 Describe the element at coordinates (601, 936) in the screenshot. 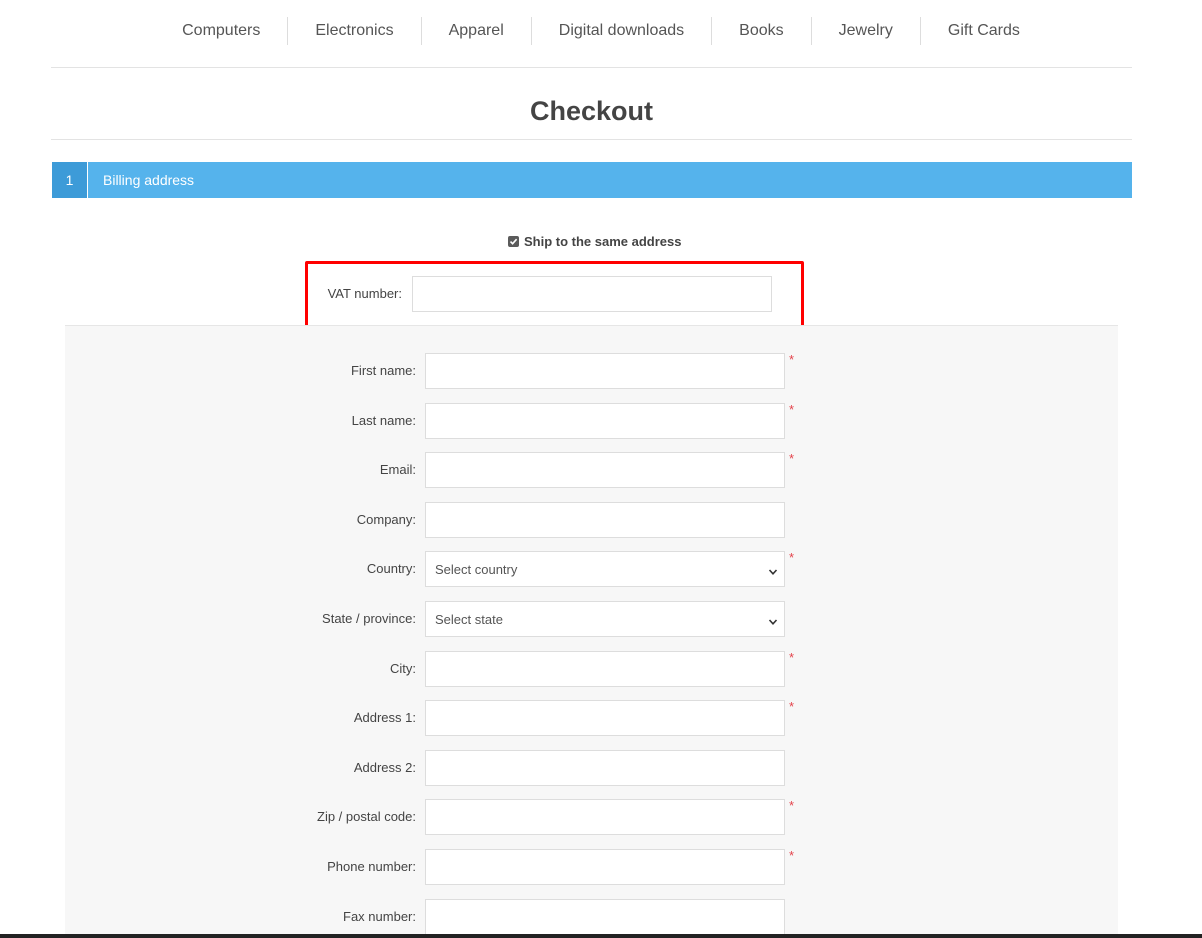

I see `bottom-edge` at that location.